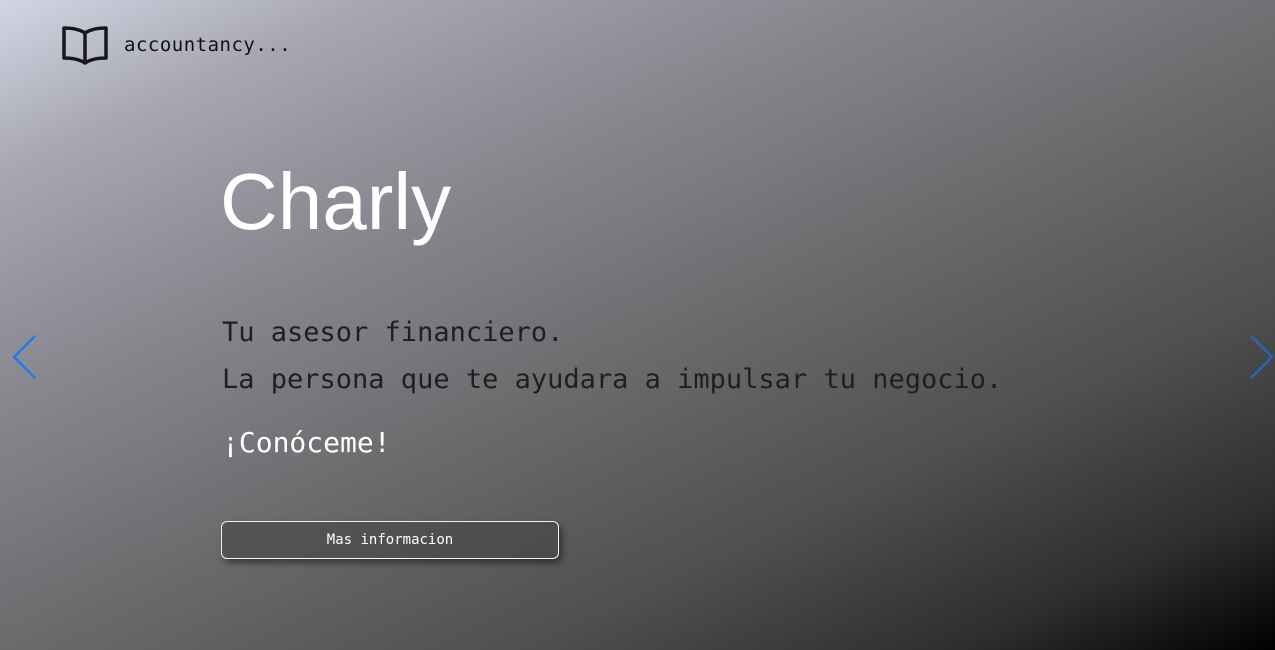 This screenshot has width=1275, height=650. I want to click on cta-text: ¡Conóceme!, so click(306, 442).